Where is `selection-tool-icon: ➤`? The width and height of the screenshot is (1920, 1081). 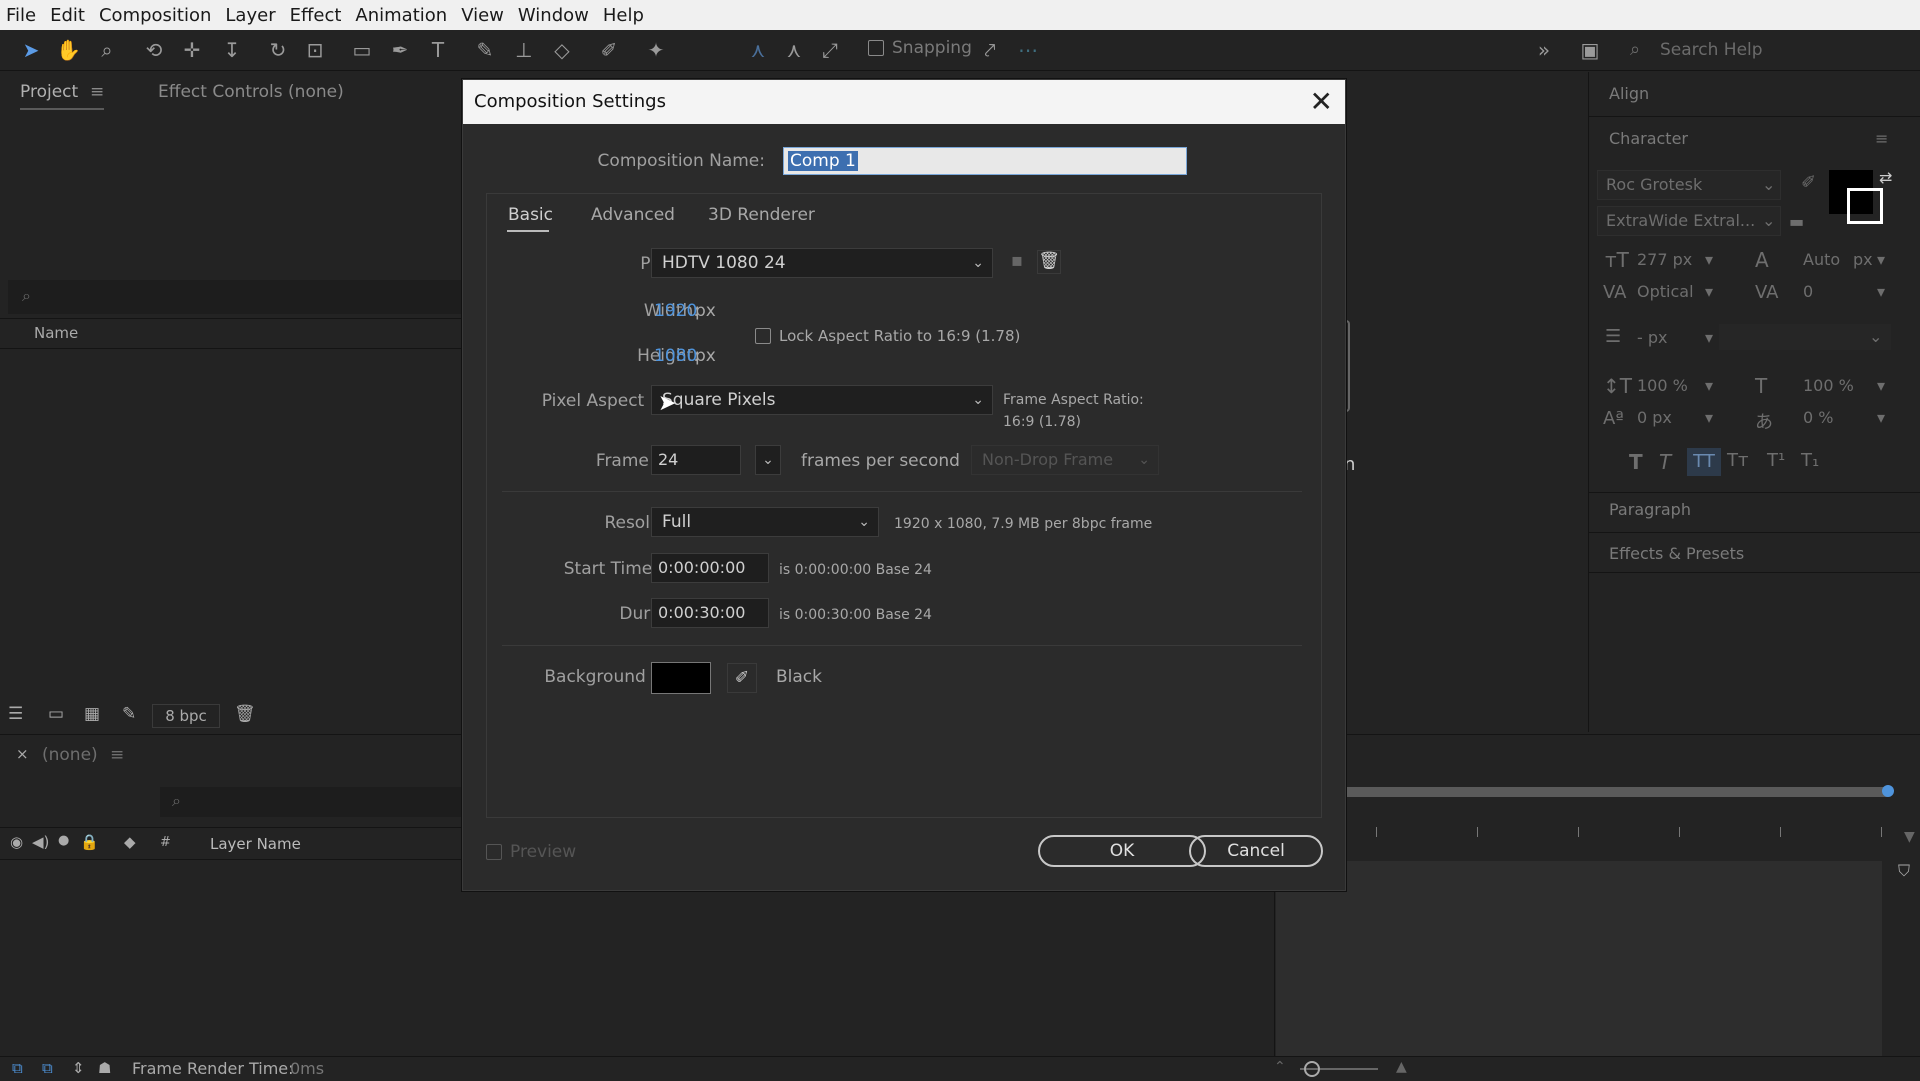 selection-tool-icon: ➤ is located at coordinates (31, 50).